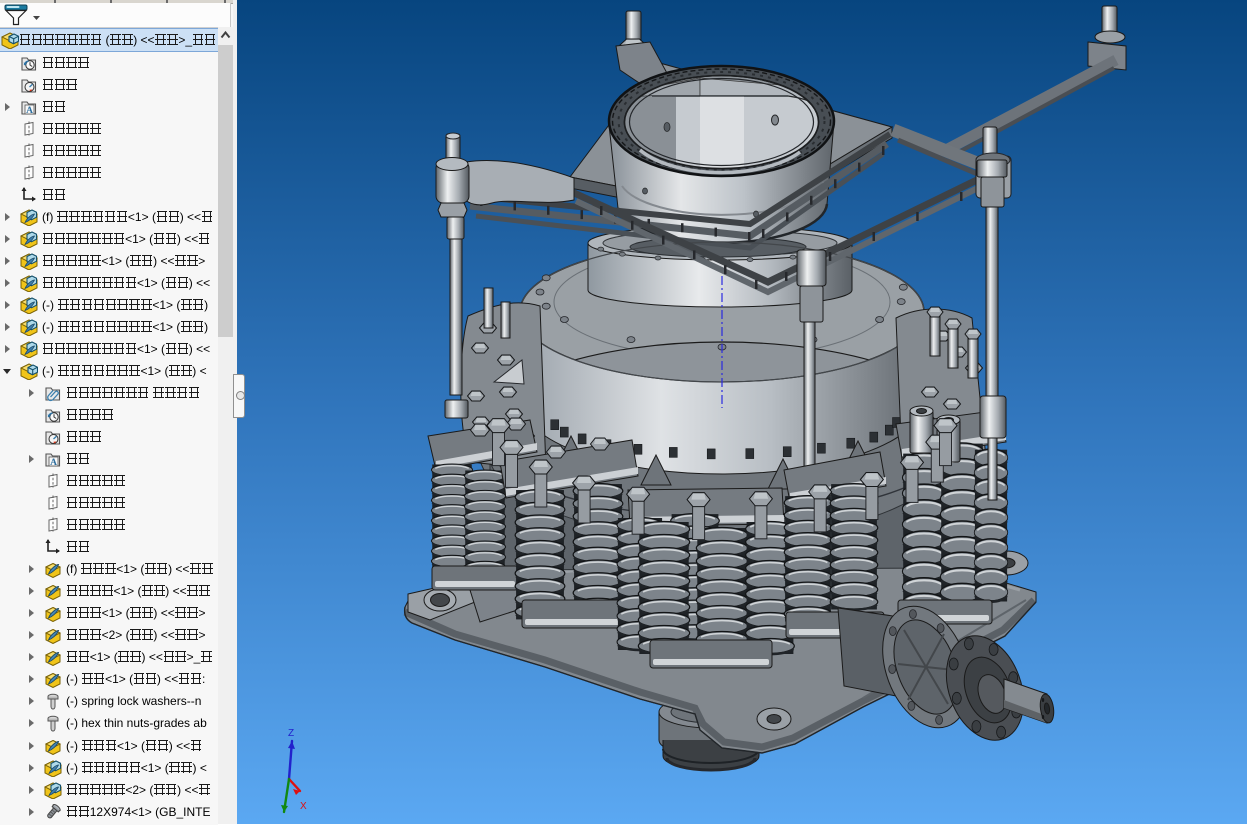 The height and width of the screenshot is (825, 1247). Describe the element at coordinates (303, 806) in the screenshot. I see `svg-text: X` at that location.